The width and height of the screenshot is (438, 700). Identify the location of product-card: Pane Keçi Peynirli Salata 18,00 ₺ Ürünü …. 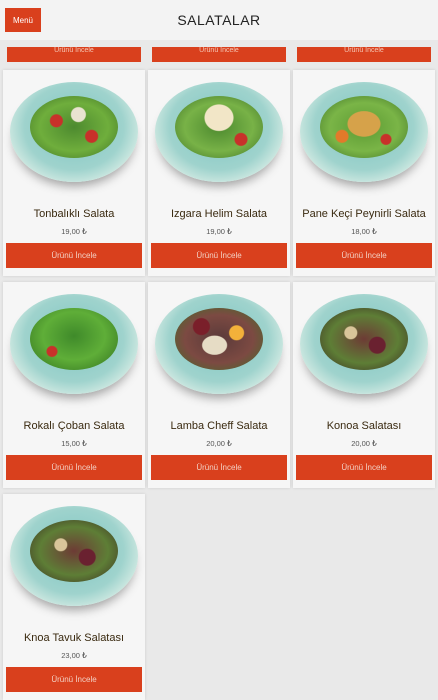
(364, 173).